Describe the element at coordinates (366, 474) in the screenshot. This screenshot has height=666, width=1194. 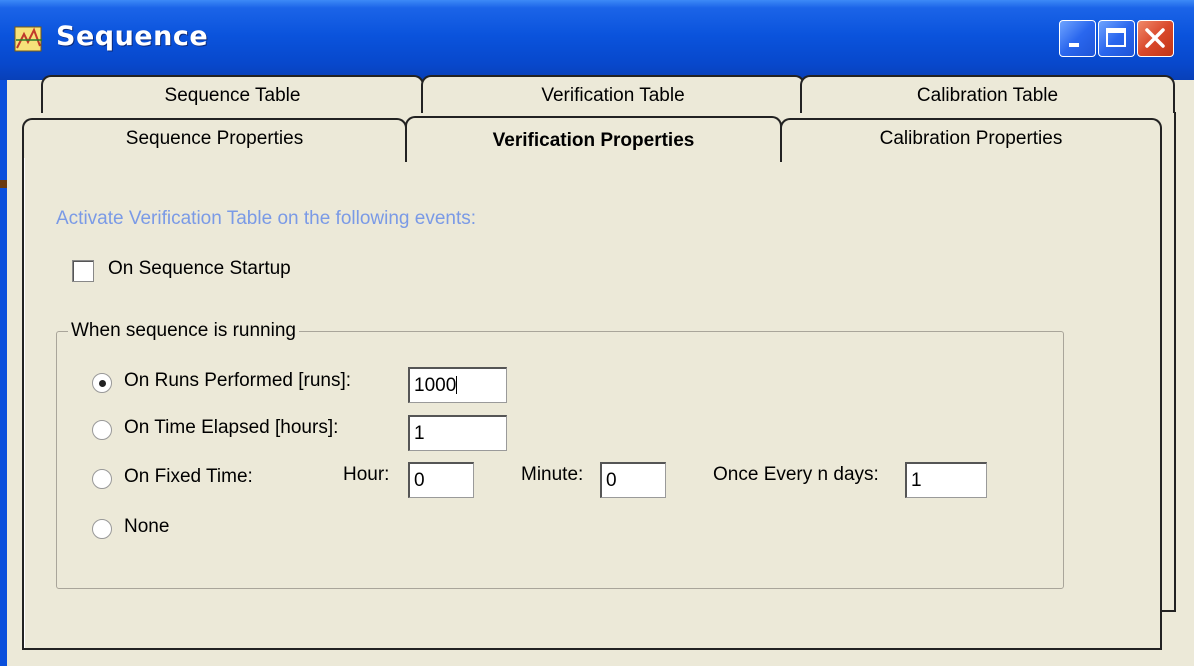
I see `hour-label: Hour:` at that location.